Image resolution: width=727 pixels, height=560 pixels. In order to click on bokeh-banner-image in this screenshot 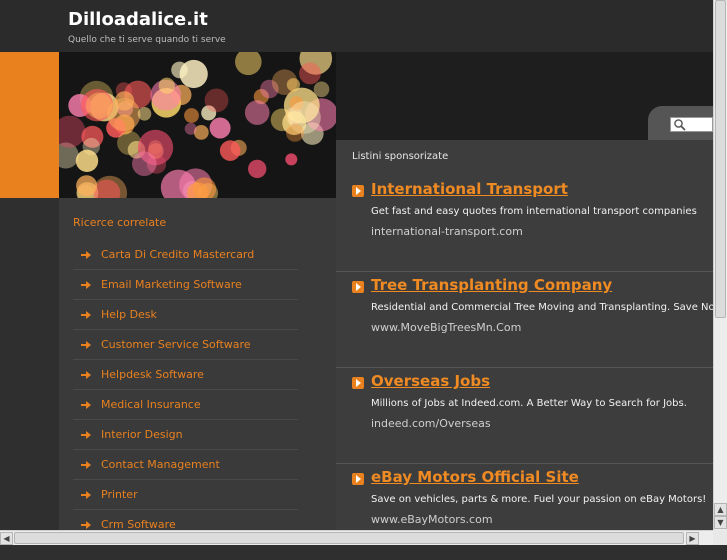, I will do `click(197, 125)`.